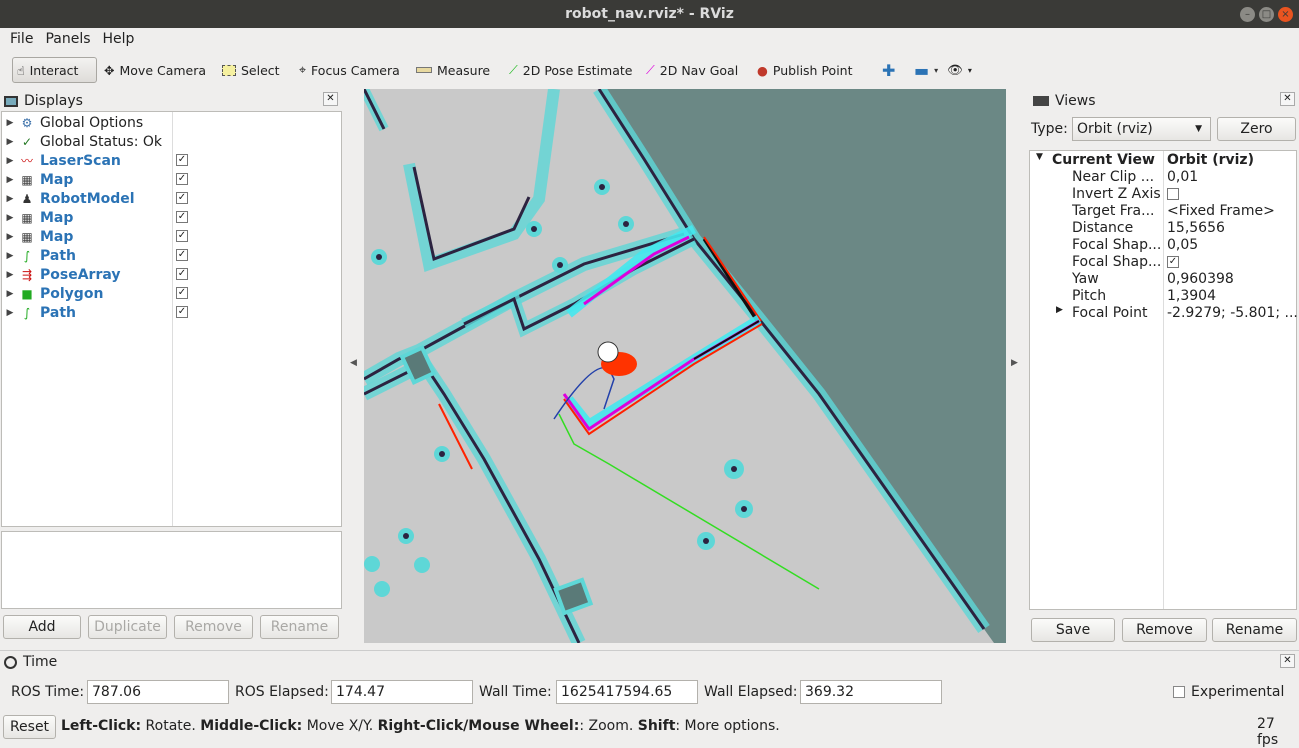  Describe the element at coordinates (478, 726) in the screenshot. I see `help-text-part: Right-Click/Mouse Wheel:` at that location.